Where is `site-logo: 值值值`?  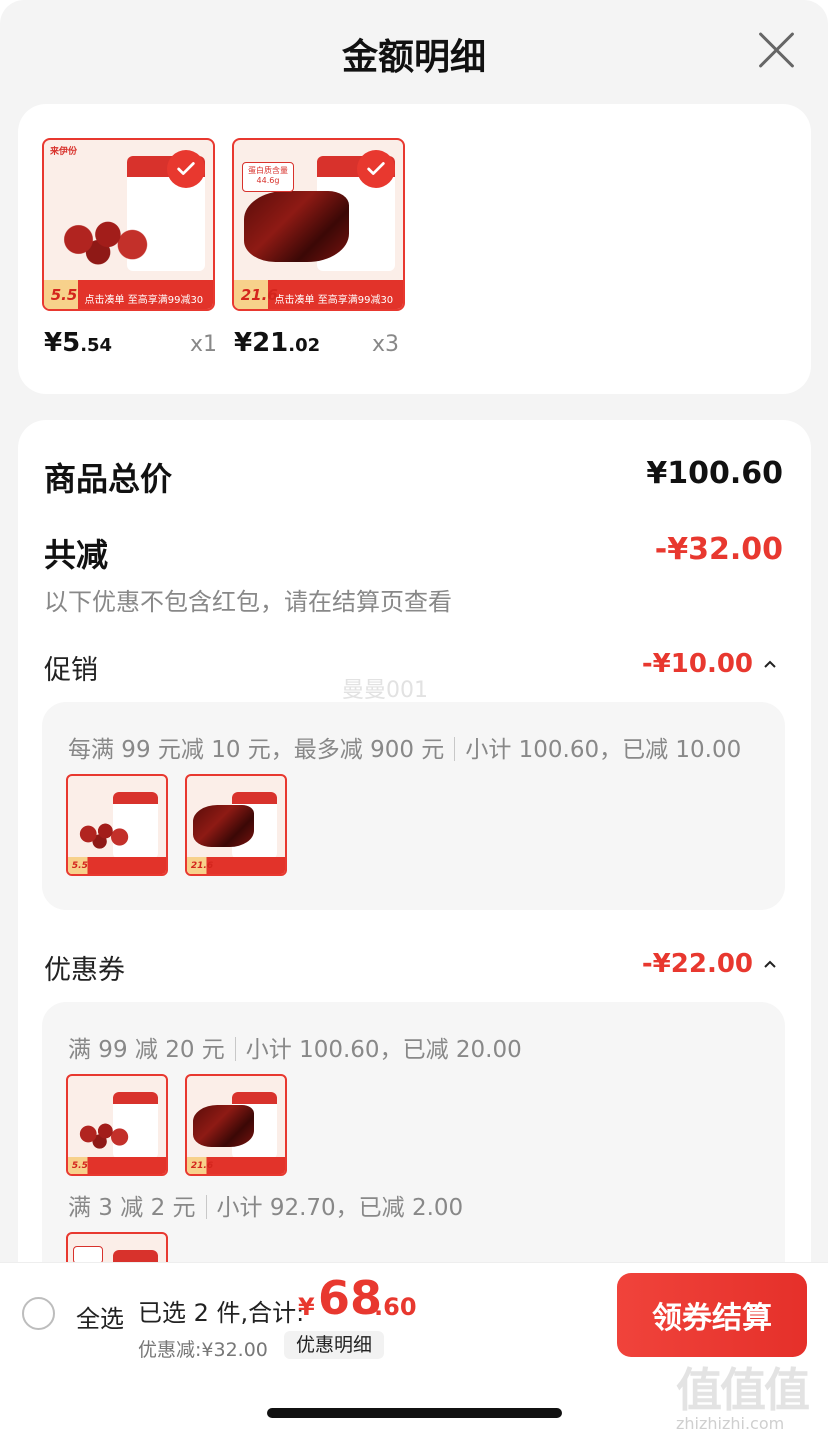
site-logo: 值值值 is located at coordinates (743, 1390).